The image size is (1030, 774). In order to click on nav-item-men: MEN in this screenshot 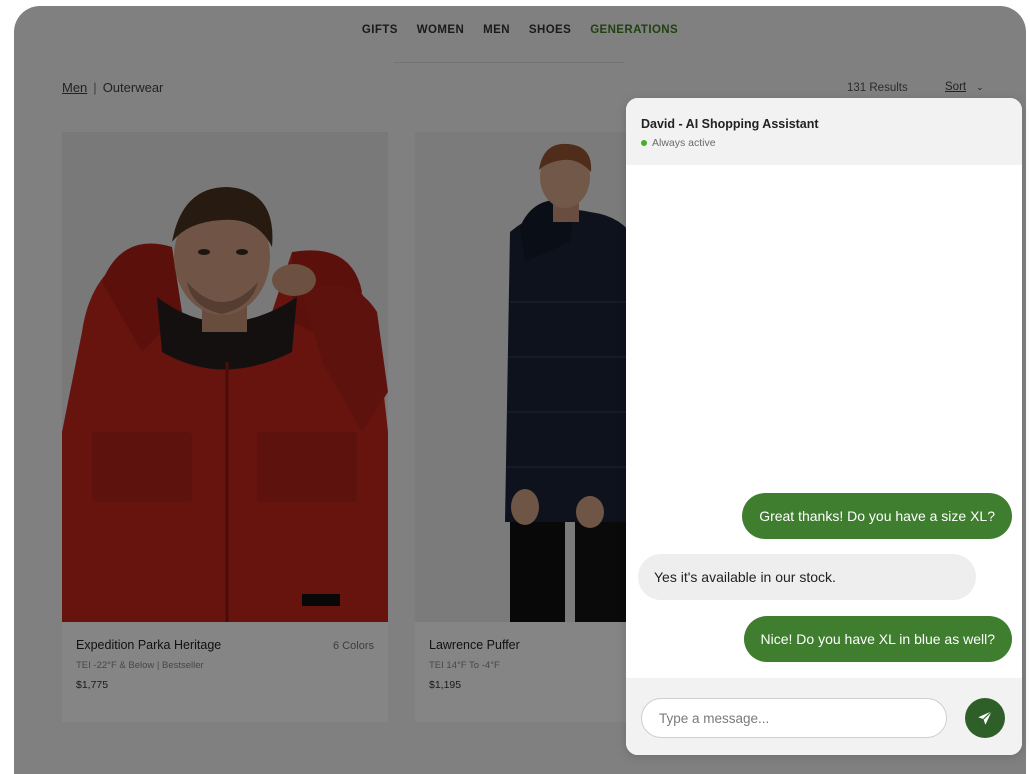, I will do `click(496, 34)`.